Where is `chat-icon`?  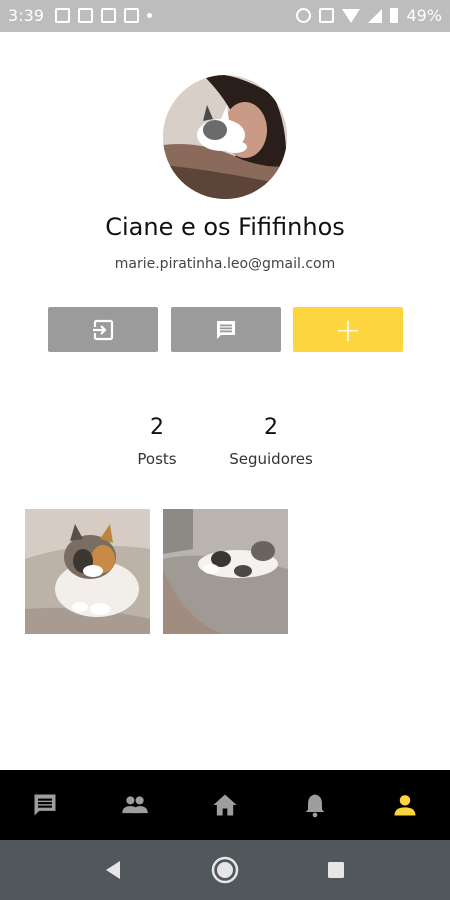
chat-icon is located at coordinates (45, 805).